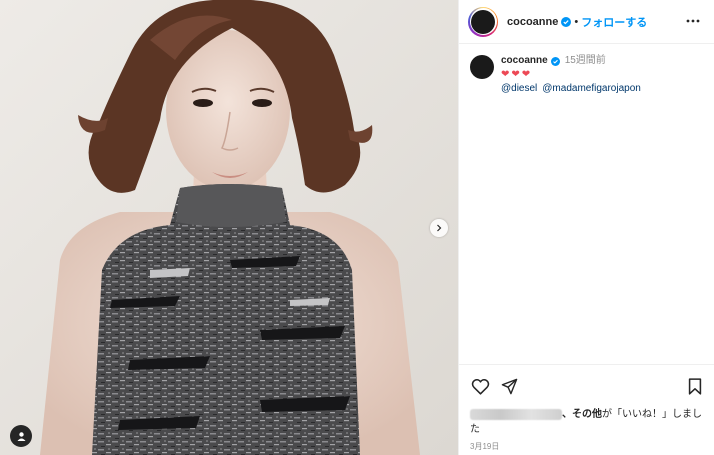  I want to click on mention-madamefigarojapon: @madamefigarojapon, so click(591, 88).